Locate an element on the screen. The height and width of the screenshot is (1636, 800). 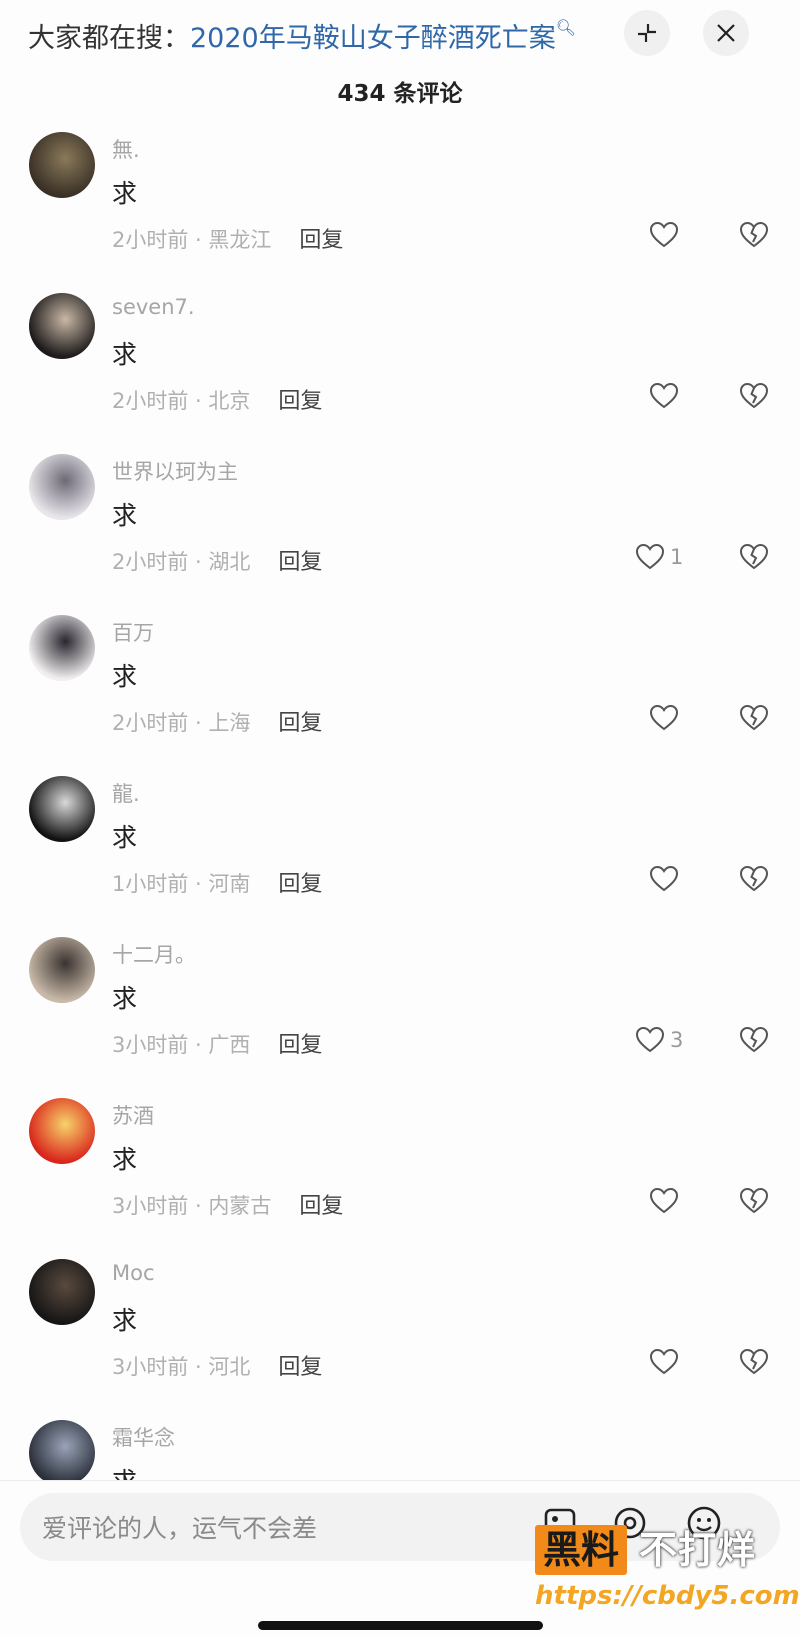
comment-time-location: 3小时前 · 内蒙古 is located at coordinates (192, 1206).